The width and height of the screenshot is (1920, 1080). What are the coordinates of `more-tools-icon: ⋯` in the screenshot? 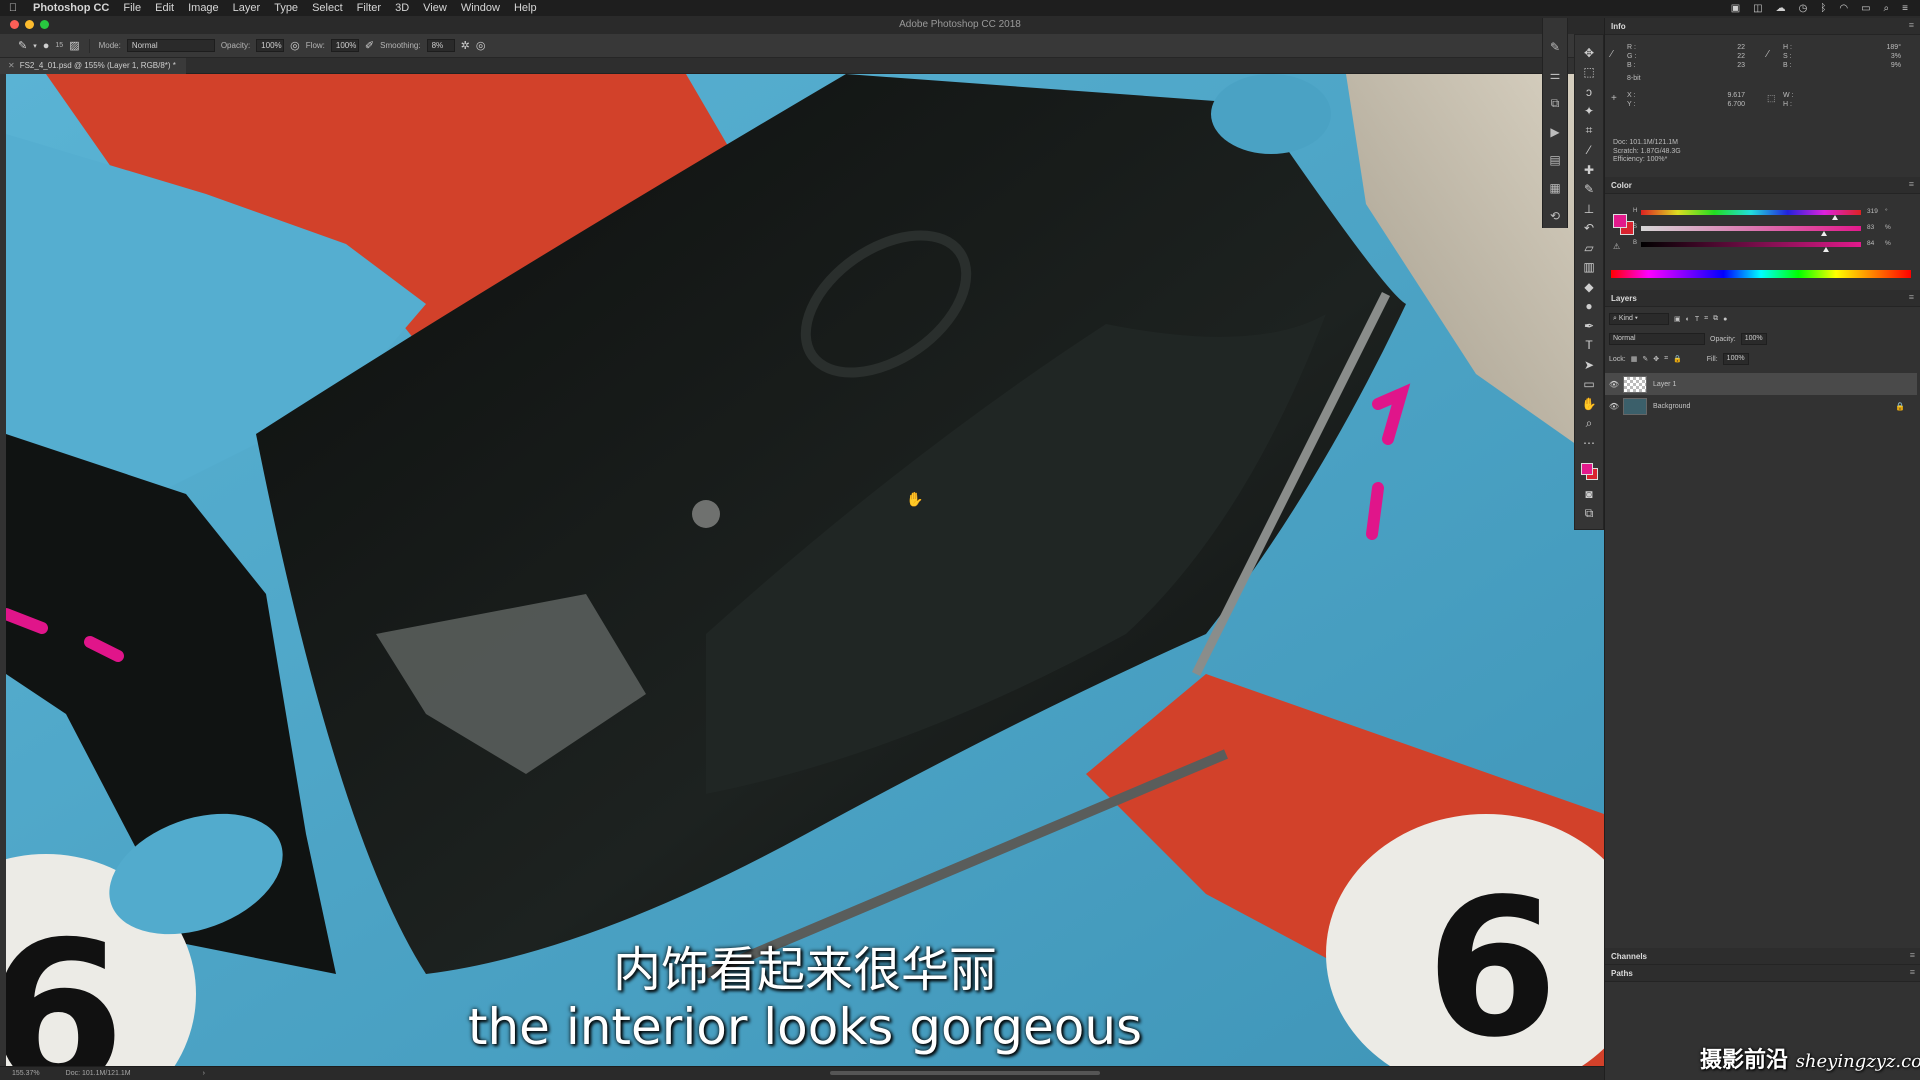 It's located at (1589, 443).